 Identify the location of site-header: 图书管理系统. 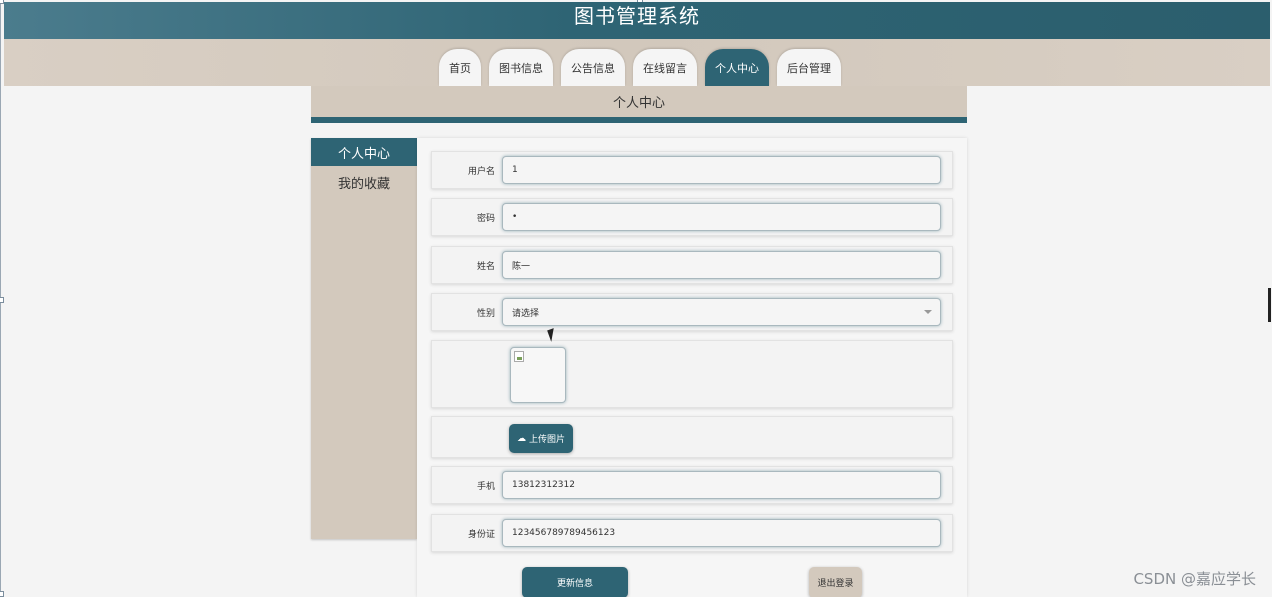
(637, 20).